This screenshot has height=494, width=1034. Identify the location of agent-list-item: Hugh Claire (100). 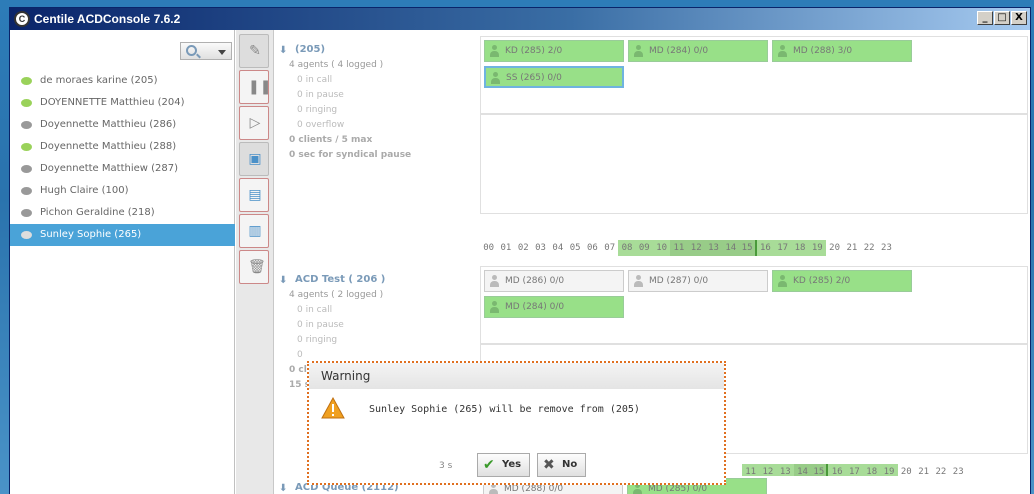
(122, 191).